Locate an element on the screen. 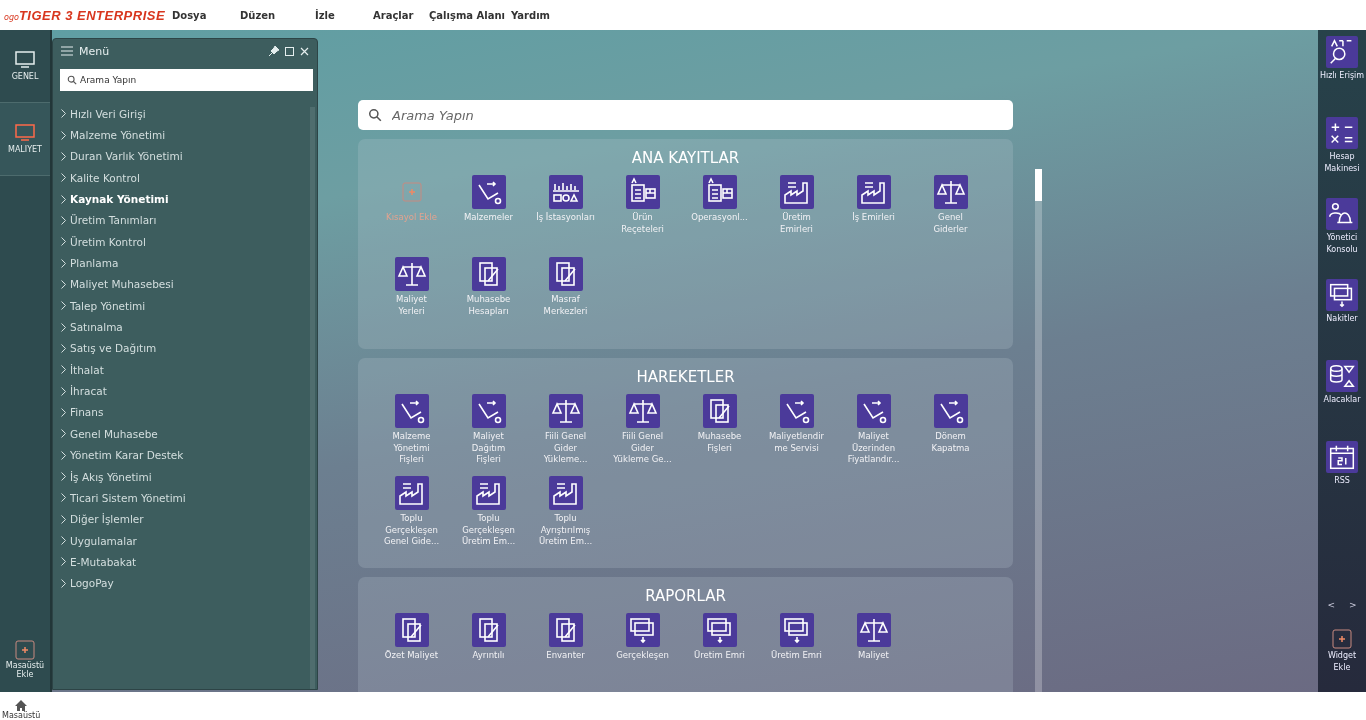 The image size is (1366, 720). coins-icon is located at coordinates (1342, 376).